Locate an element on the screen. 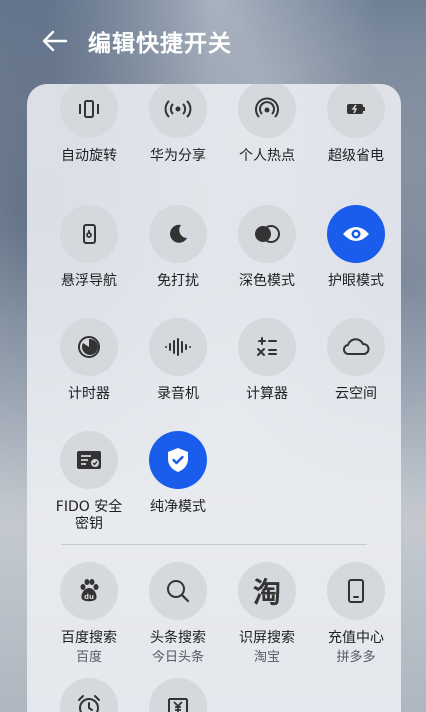 The height and width of the screenshot is (712, 426). tile-cloud: 云空间 is located at coordinates (356, 360).